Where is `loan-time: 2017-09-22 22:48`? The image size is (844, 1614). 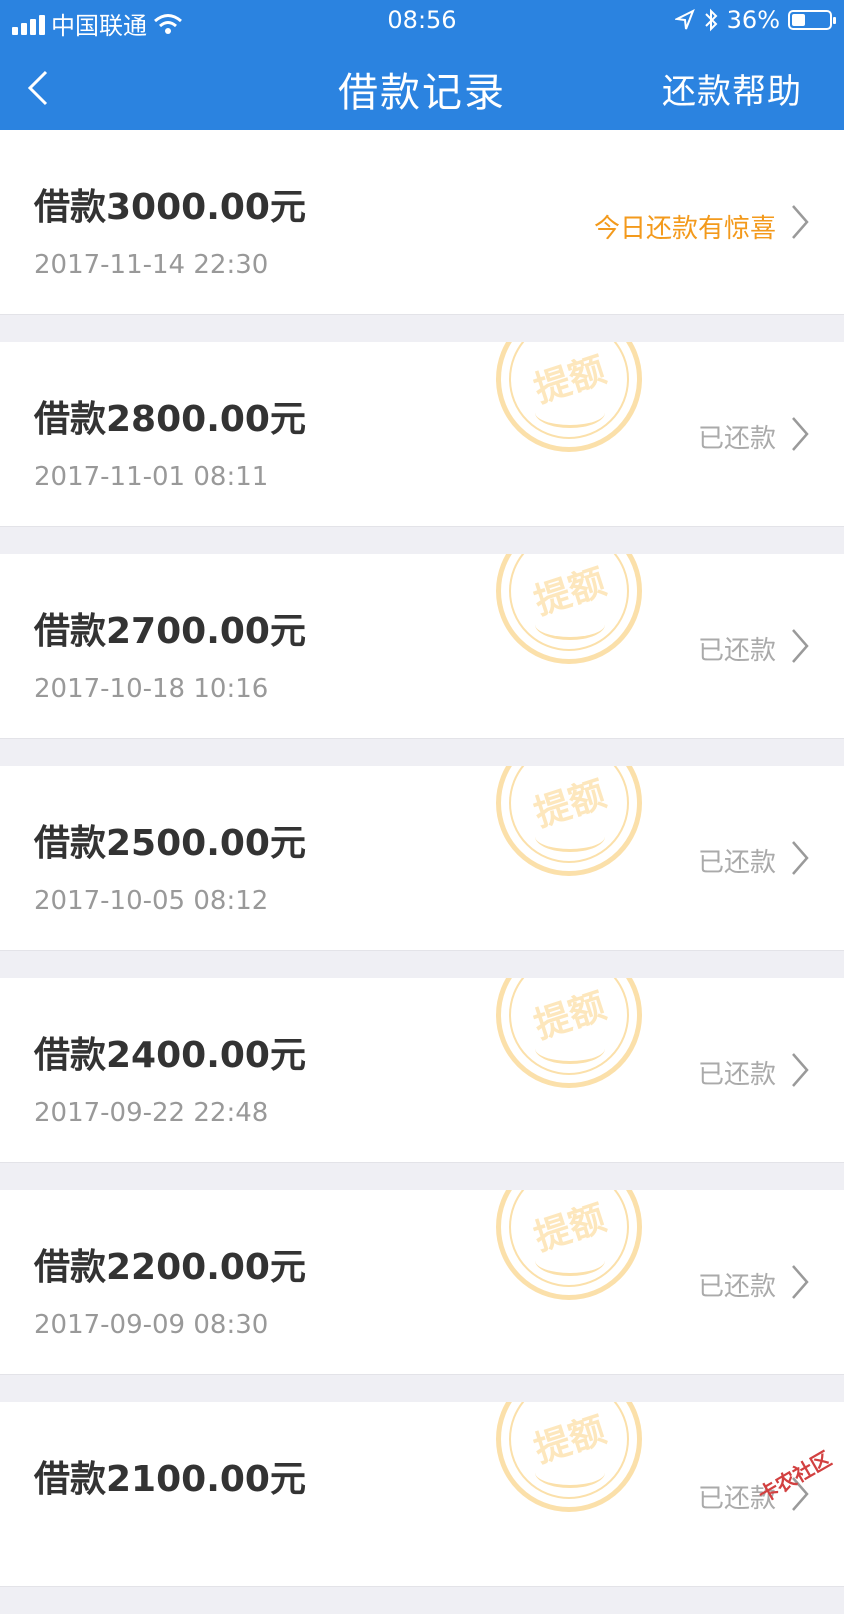 loan-time: 2017-09-22 22:48 is located at coordinates (151, 1113).